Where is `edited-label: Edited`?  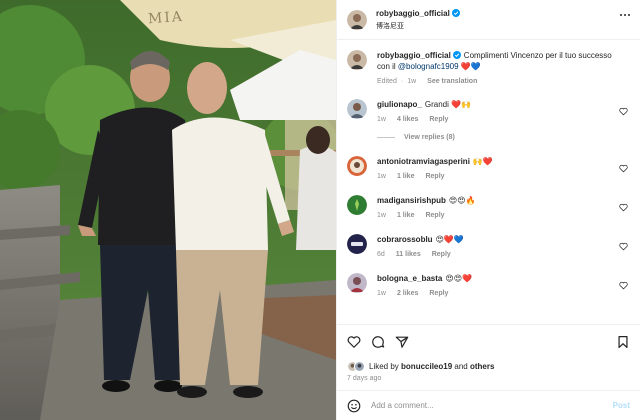
edited-label: Edited is located at coordinates (387, 81).